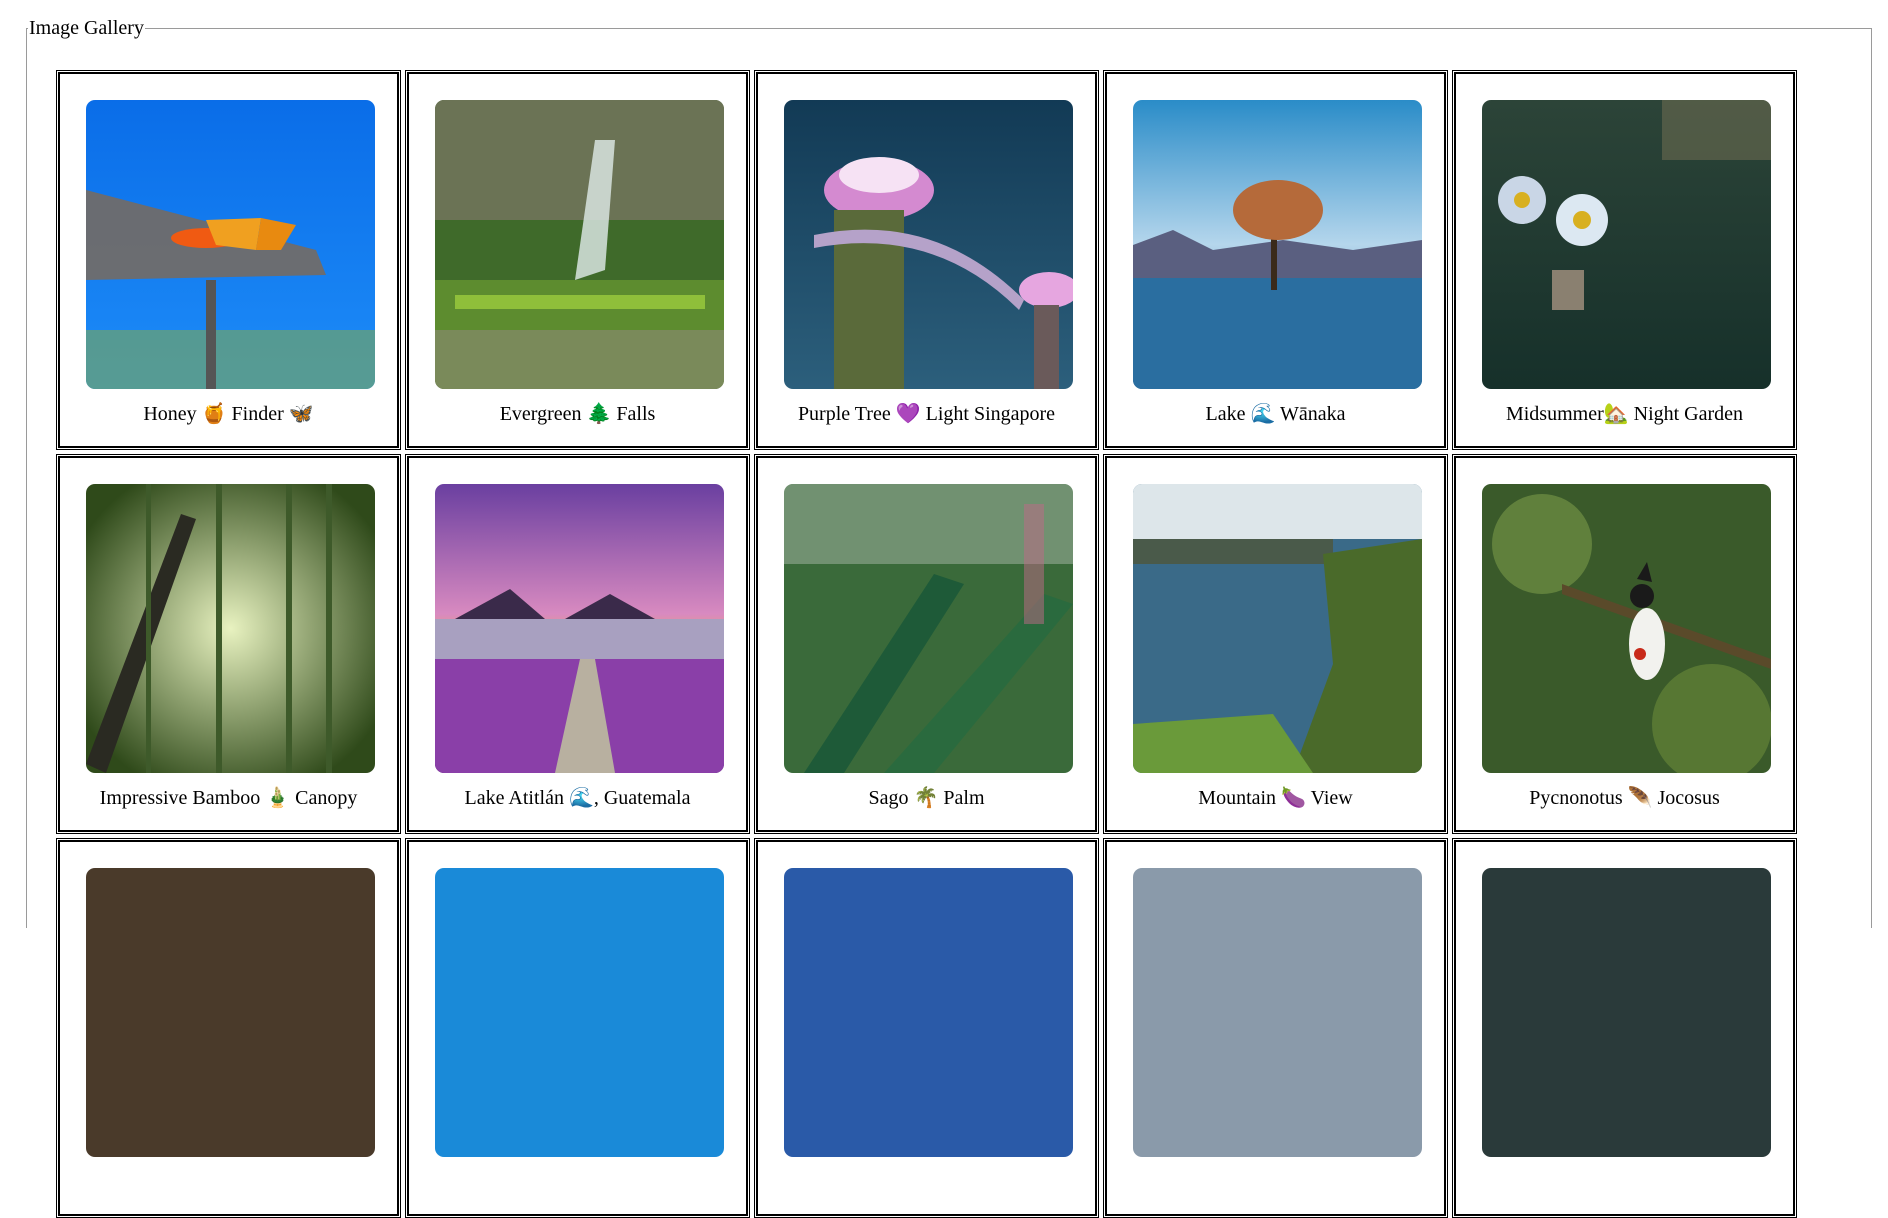  I want to click on gallery-image-lake-tree, so click(1277, 244).